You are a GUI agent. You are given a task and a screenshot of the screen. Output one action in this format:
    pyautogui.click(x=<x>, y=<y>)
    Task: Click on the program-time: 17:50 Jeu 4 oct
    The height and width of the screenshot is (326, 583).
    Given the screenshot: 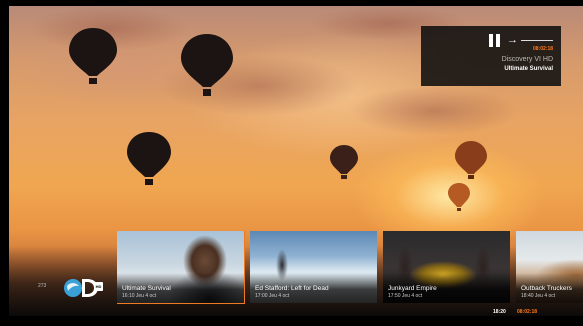 What is the action you would take?
    pyautogui.click(x=405, y=296)
    